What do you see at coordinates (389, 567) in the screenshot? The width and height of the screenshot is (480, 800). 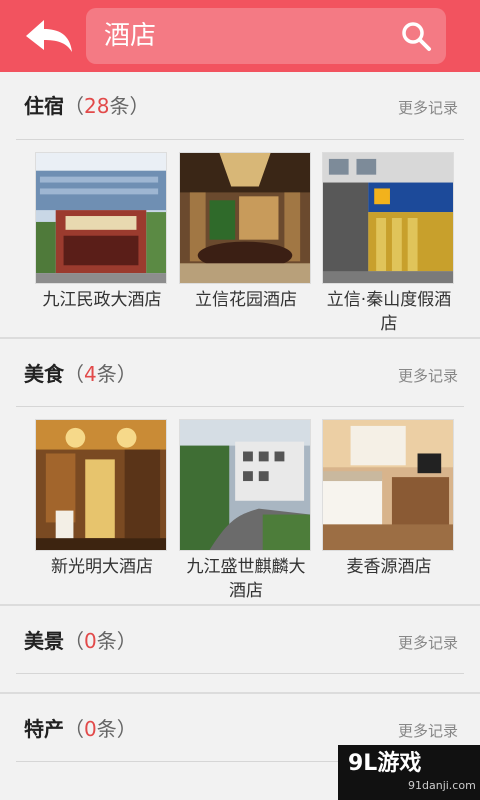 I see `item-caption: 麦香源酒店` at bounding box center [389, 567].